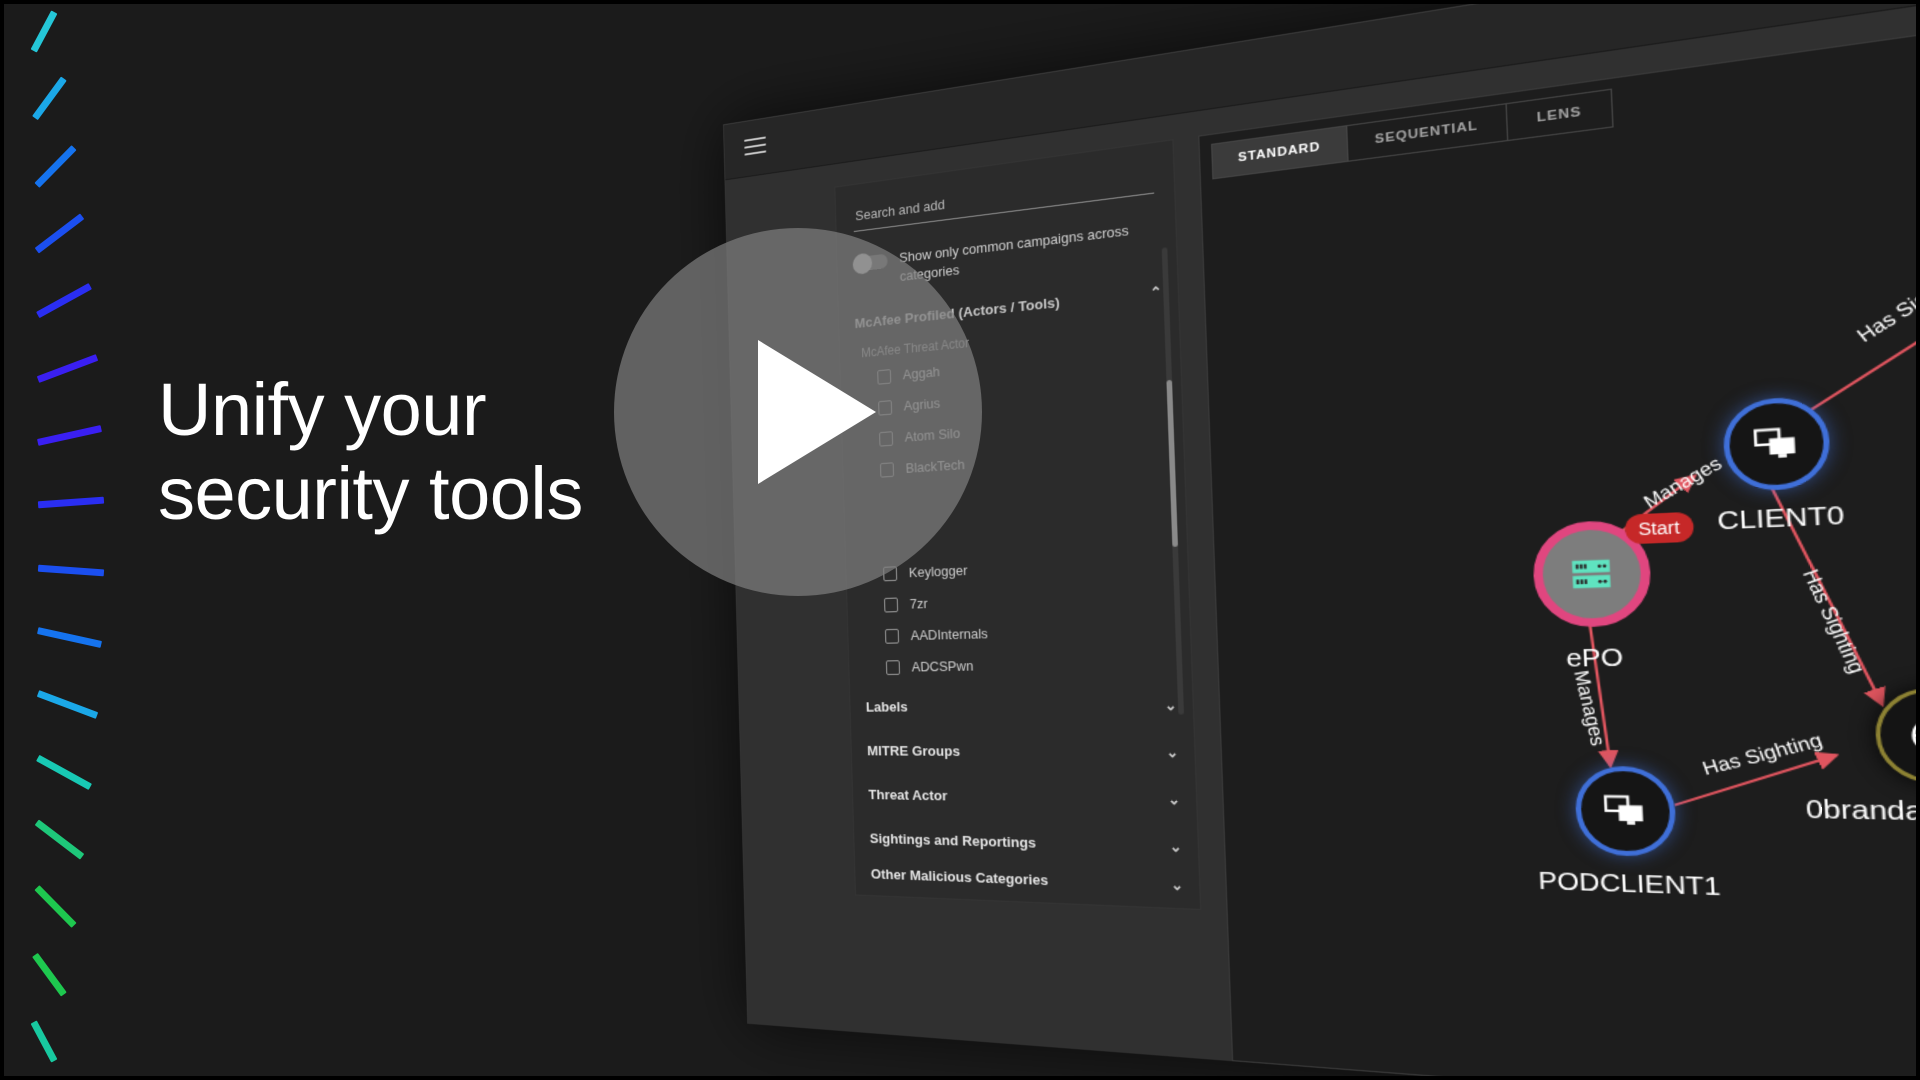 The height and width of the screenshot is (1080, 1920). I want to click on tab-lens: LENS, so click(1559, 115).